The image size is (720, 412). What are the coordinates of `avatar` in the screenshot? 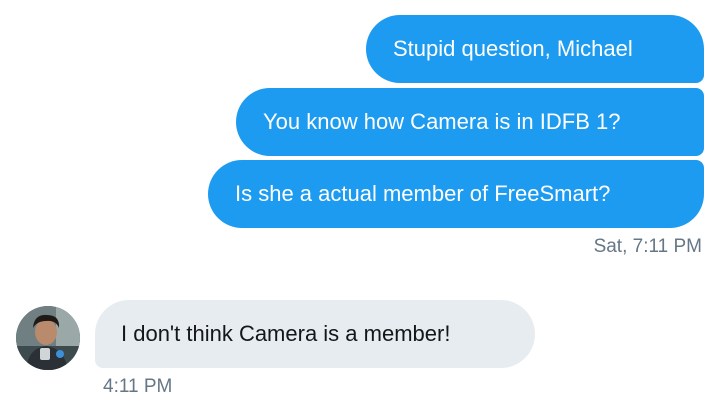 It's located at (48, 338).